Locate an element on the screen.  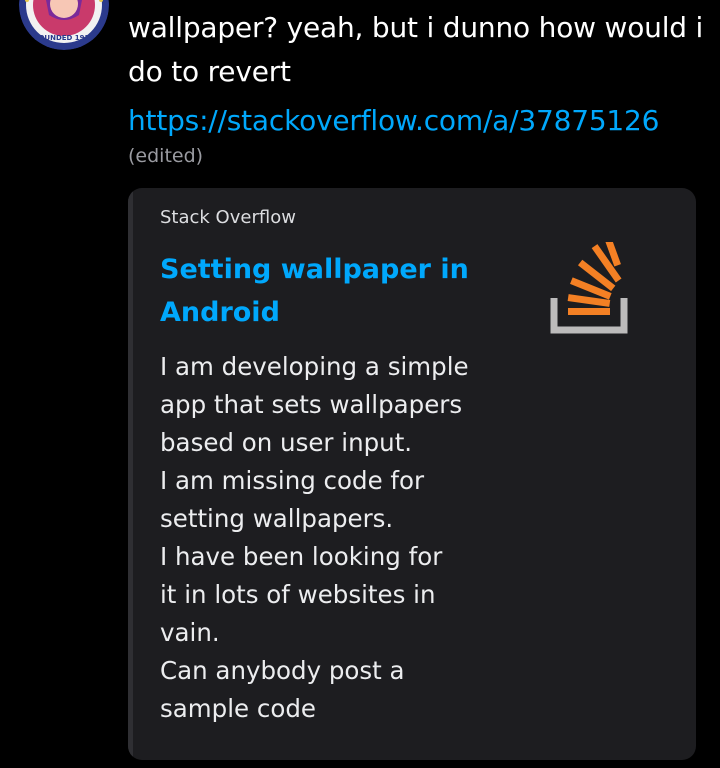
embed-description-line: Can anybody post a is located at coordinates (282, 670).